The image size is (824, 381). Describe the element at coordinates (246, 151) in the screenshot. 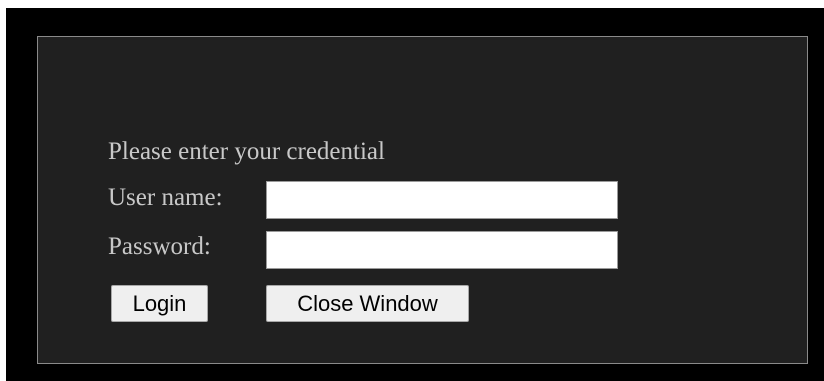

I see `form-heading: Please enter your credential` at that location.